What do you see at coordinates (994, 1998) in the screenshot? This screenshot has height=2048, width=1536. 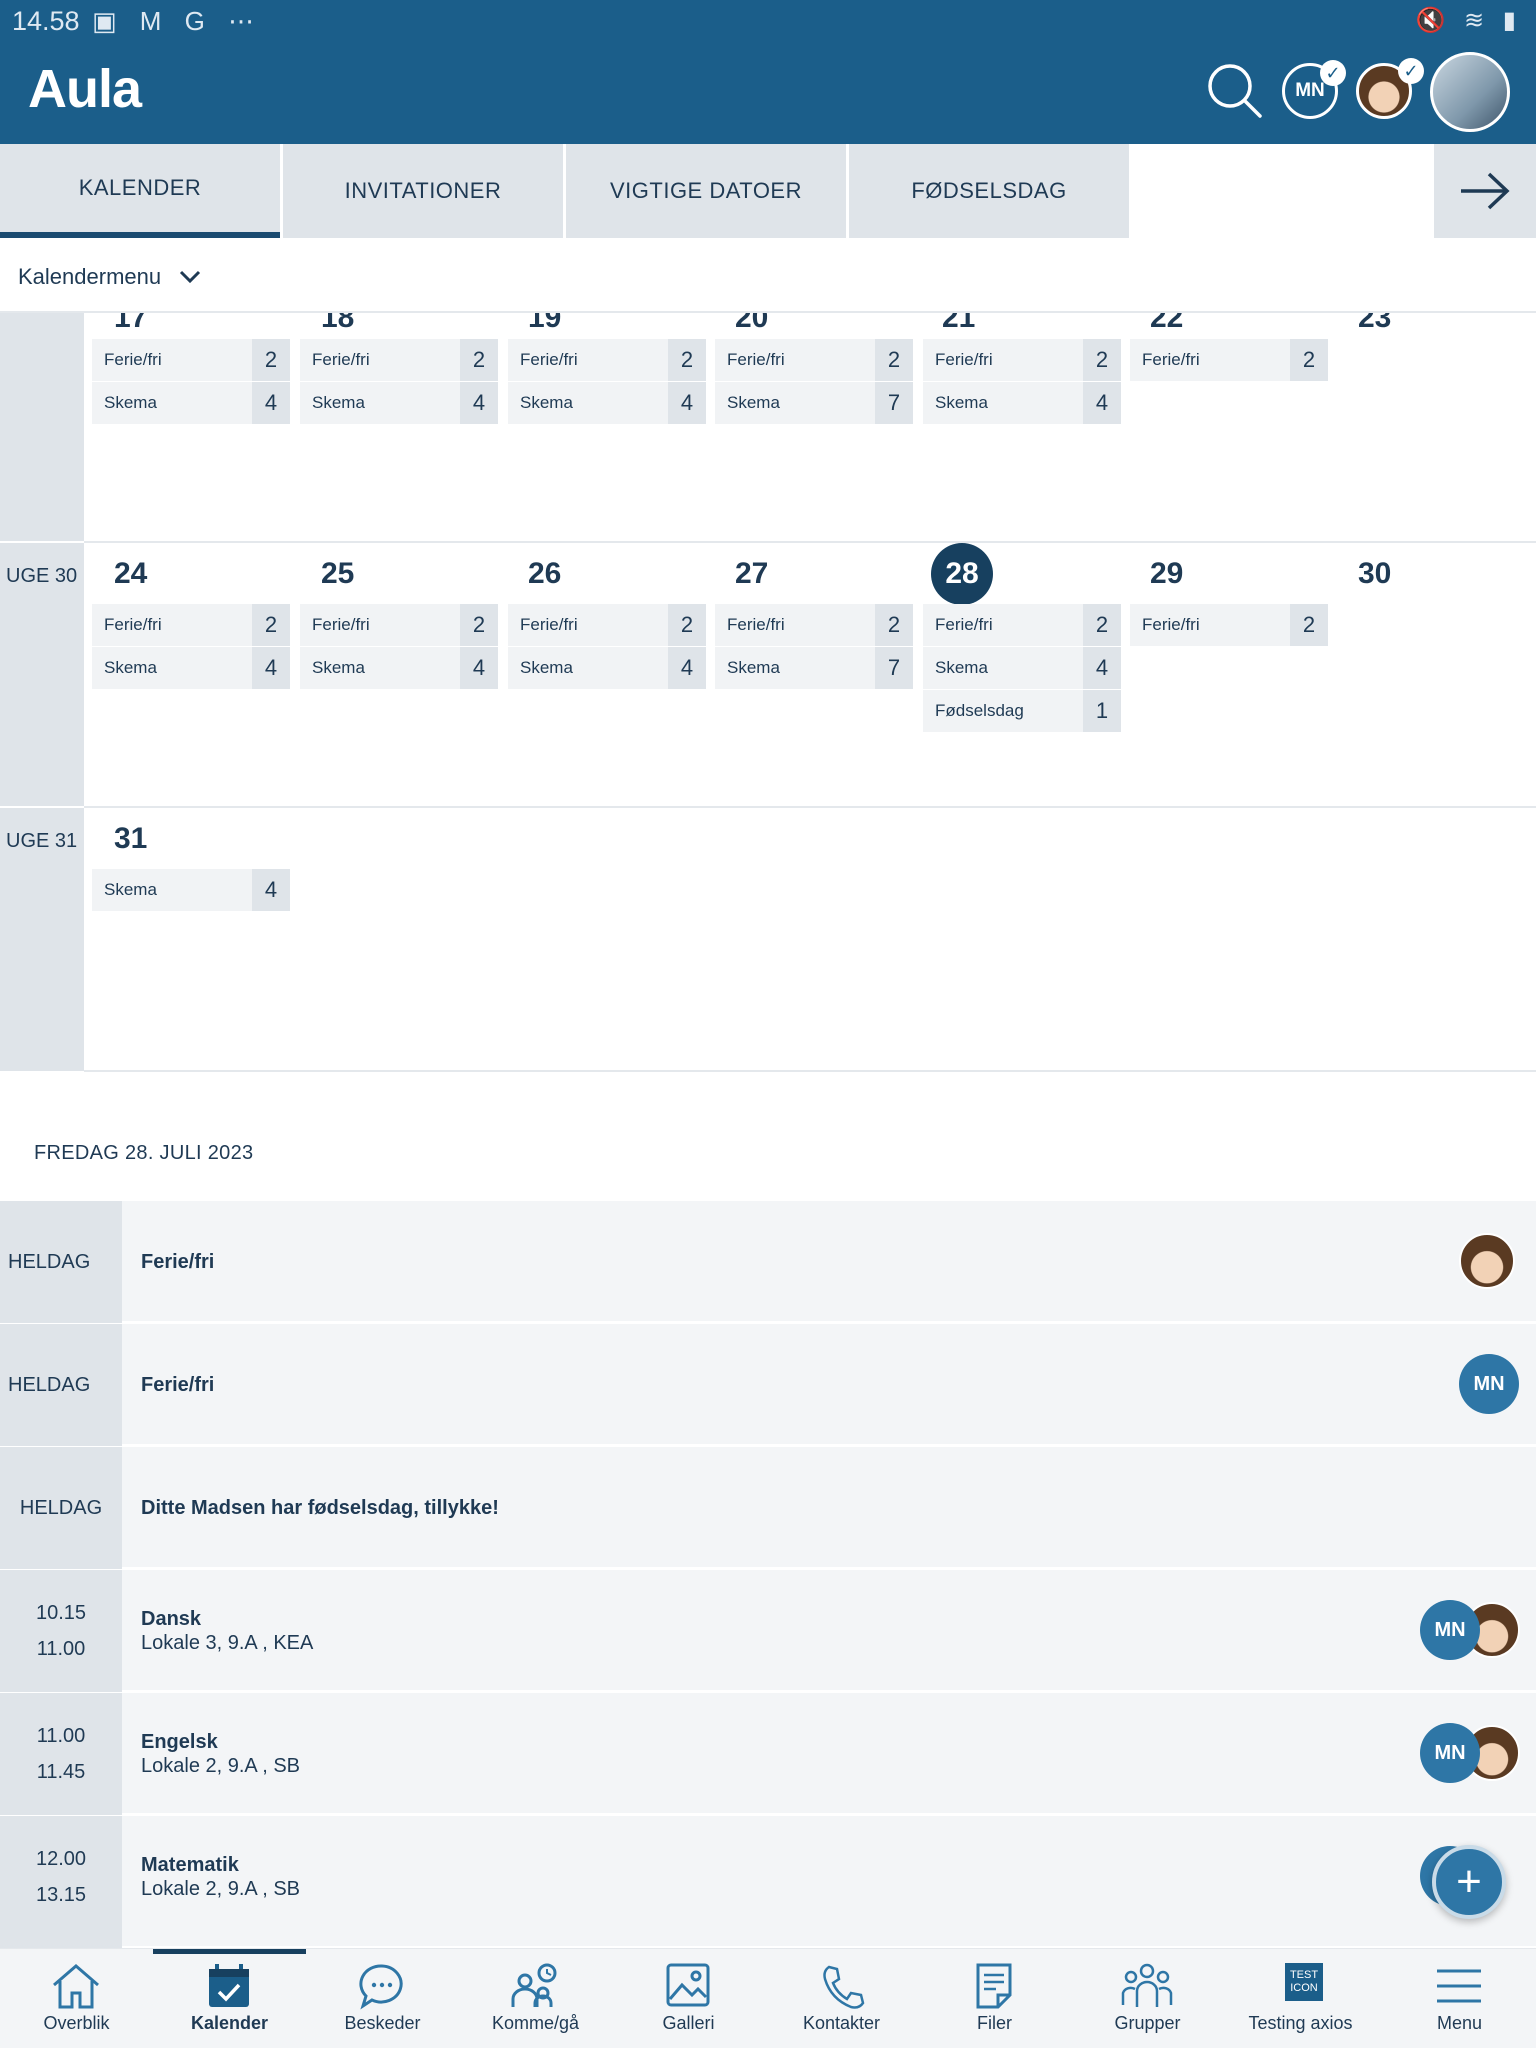 I see `nav-filer: Filer` at bounding box center [994, 1998].